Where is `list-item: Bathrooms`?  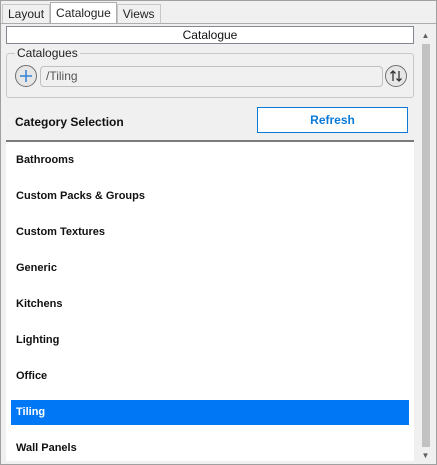
list-item: Bathrooms is located at coordinates (210, 160).